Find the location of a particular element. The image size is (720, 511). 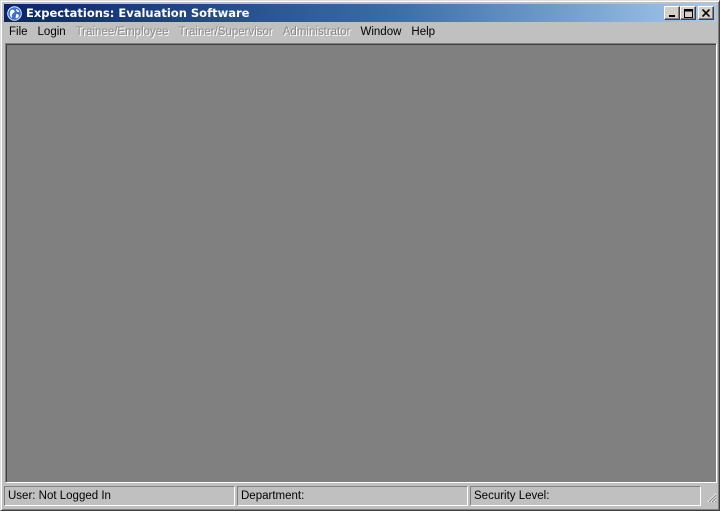

menu-trainee-employee: Trainee/Employee is located at coordinates (122, 32).